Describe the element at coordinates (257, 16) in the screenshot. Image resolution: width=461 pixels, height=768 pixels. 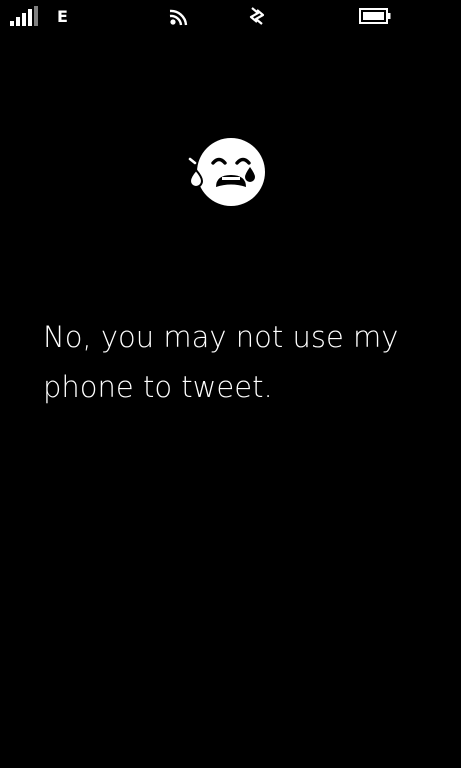
I see `nfc-icon` at that location.